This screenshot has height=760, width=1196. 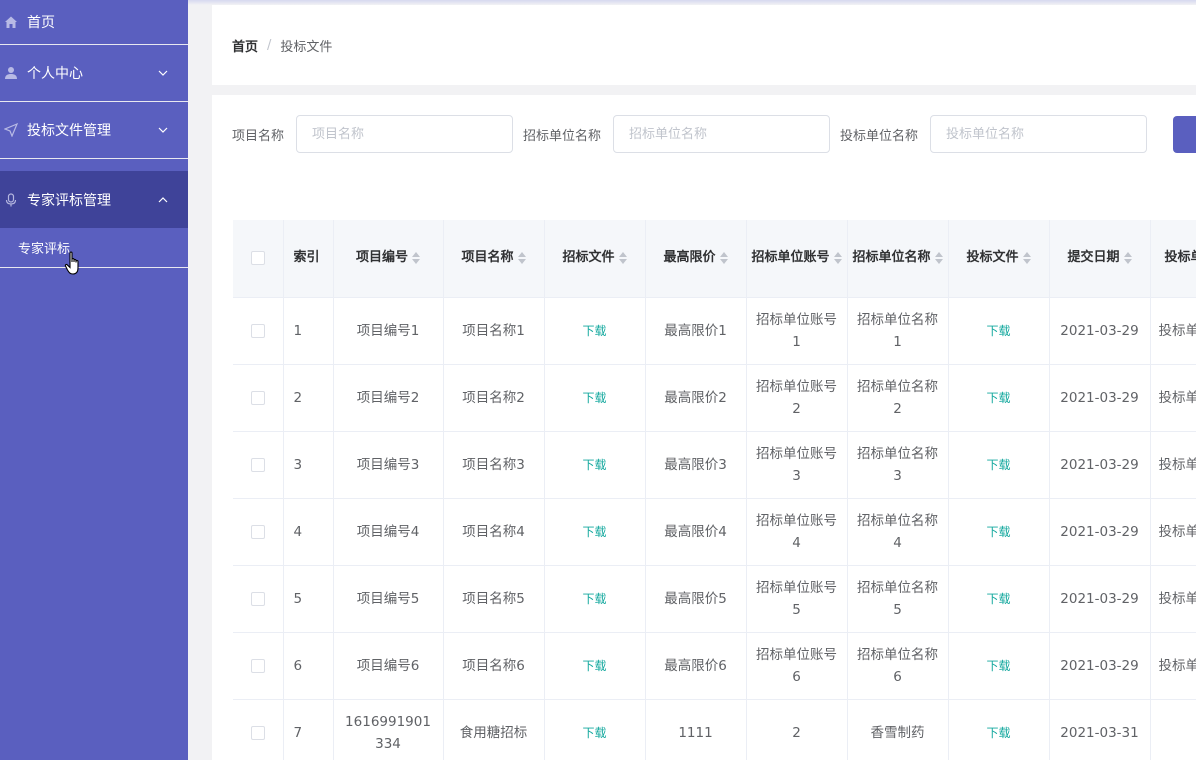 What do you see at coordinates (494, 729) in the screenshot?
I see `cell-name: 食用糖招标` at bounding box center [494, 729].